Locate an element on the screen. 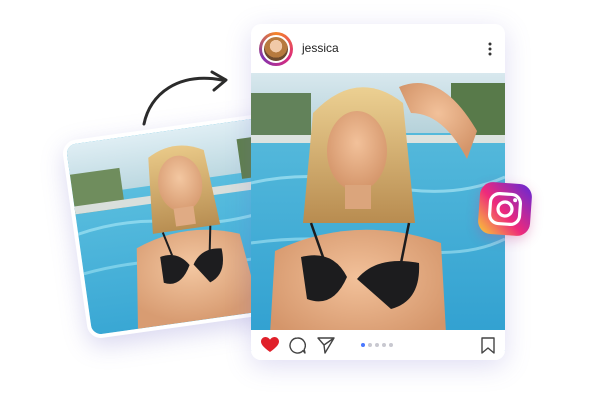 The width and height of the screenshot is (597, 406). send-icon is located at coordinates (326, 345).